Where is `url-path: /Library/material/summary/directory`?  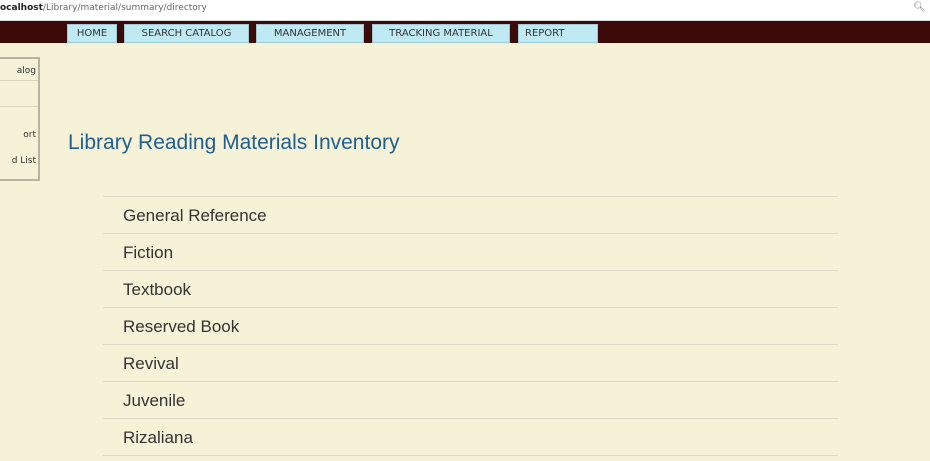
url-path: /Library/material/summary/directory is located at coordinates (124, 8).